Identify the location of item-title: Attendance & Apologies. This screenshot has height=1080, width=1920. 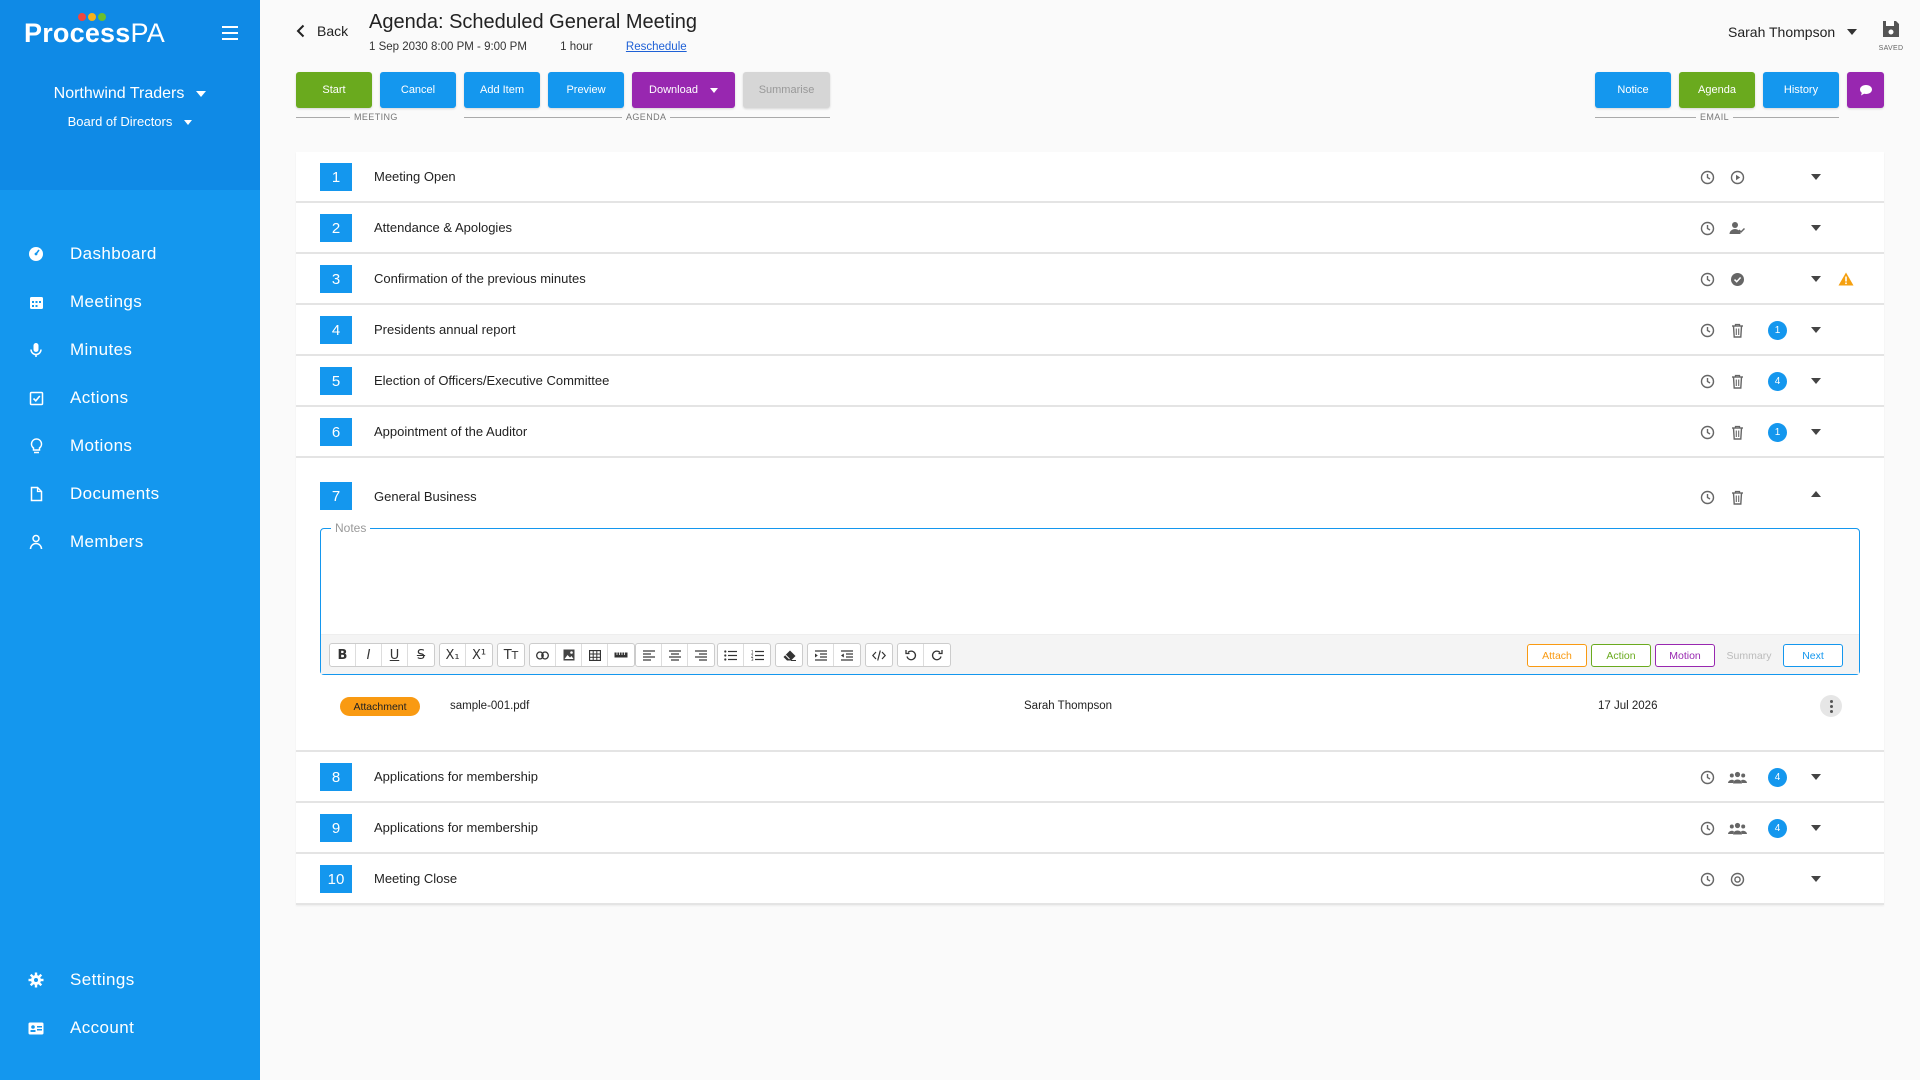
(443, 227).